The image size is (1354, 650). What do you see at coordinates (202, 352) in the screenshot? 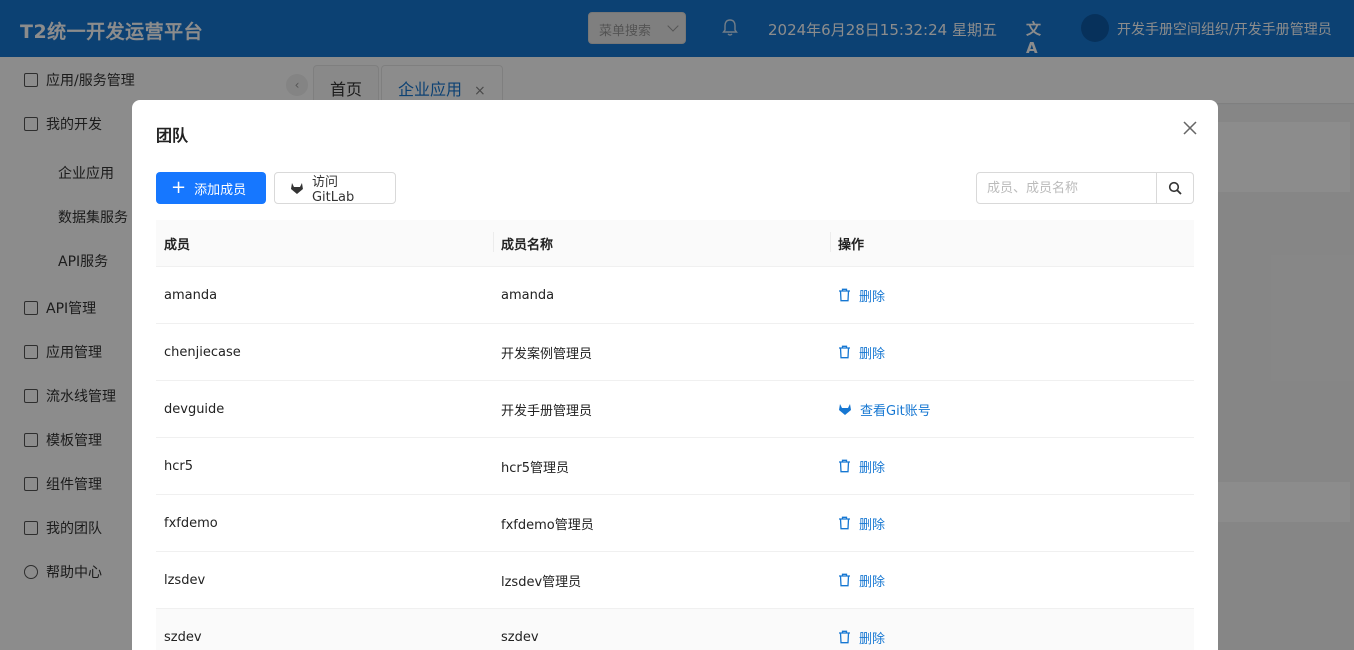
I see `member-cell: chenjiecase` at bounding box center [202, 352].